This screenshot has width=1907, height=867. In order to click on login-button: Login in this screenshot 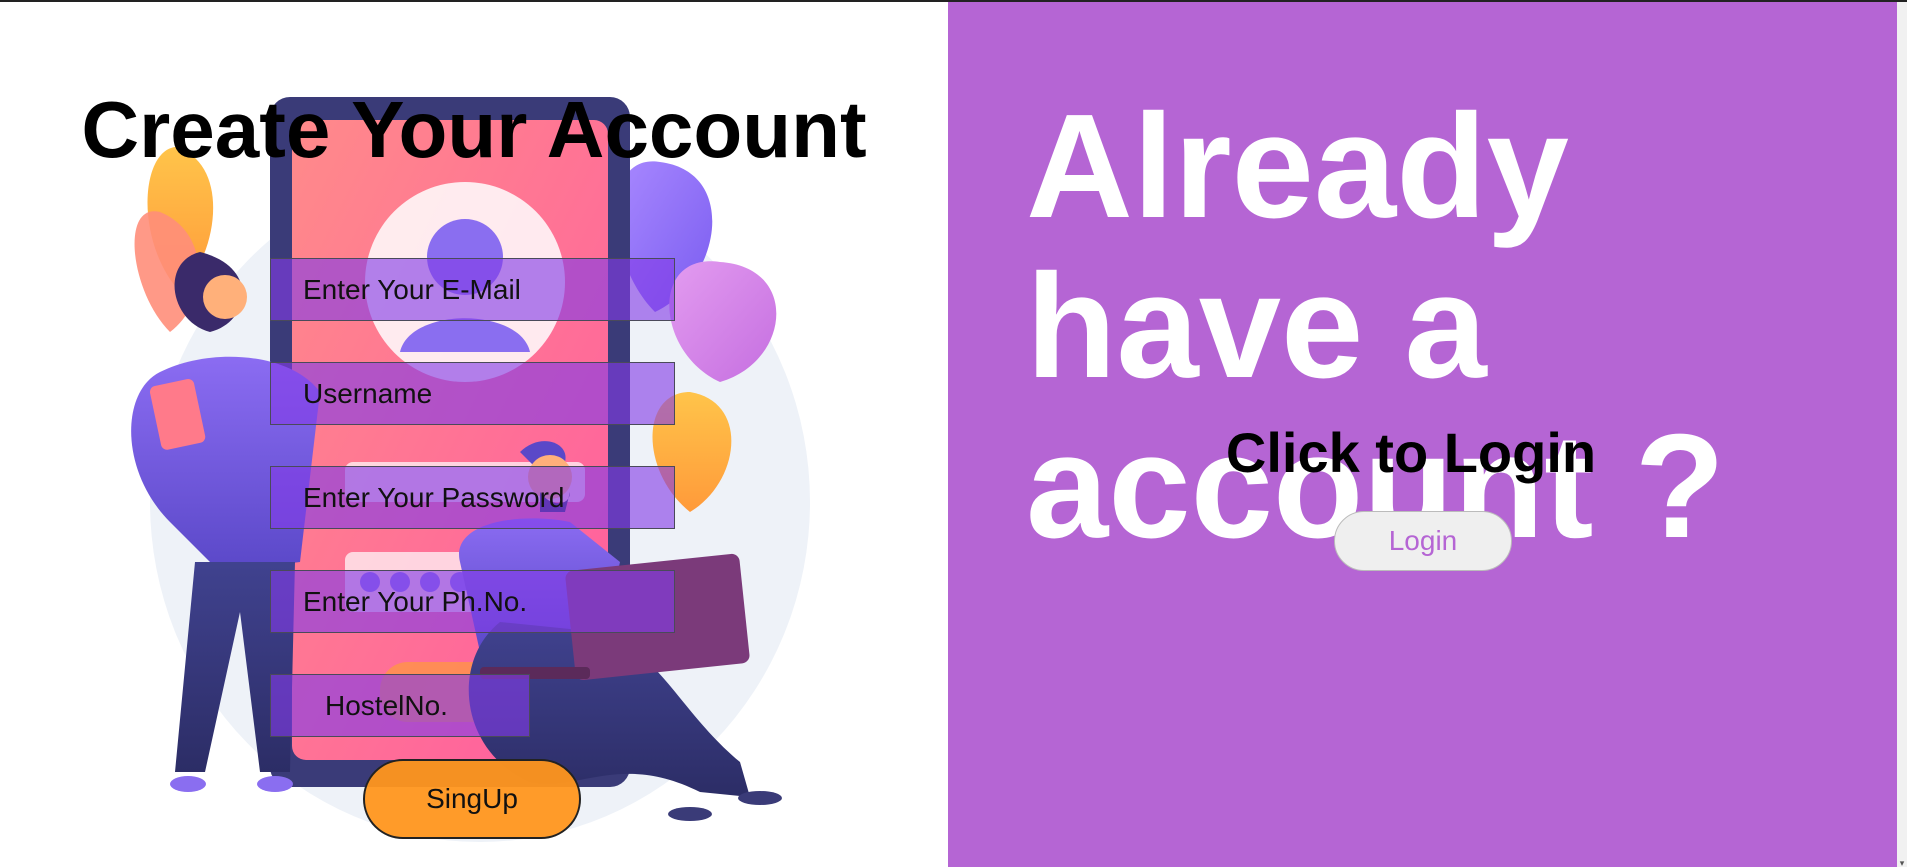, I will do `click(1423, 541)`.